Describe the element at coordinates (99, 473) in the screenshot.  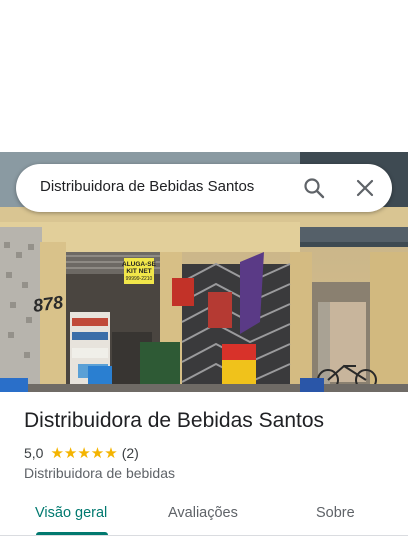
I see `place-category: Distribuidora de bebidas` at that location.